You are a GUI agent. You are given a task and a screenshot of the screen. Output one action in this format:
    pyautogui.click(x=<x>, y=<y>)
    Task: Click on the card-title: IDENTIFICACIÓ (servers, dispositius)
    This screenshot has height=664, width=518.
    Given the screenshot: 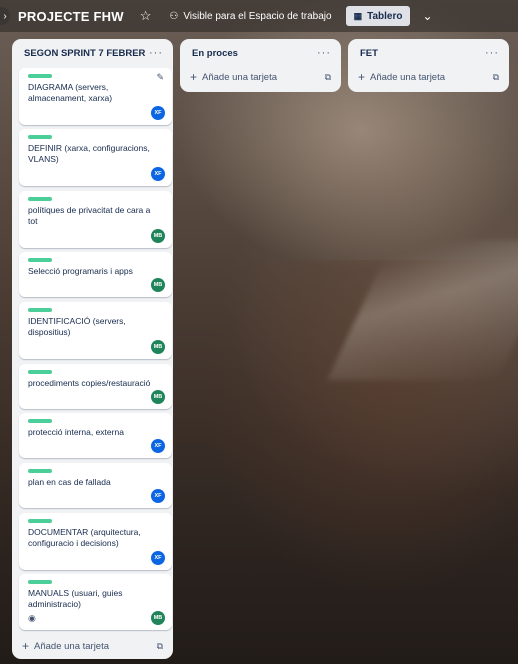 What is the action you would take?
    pyautogui.click(x=77, y=326)
    